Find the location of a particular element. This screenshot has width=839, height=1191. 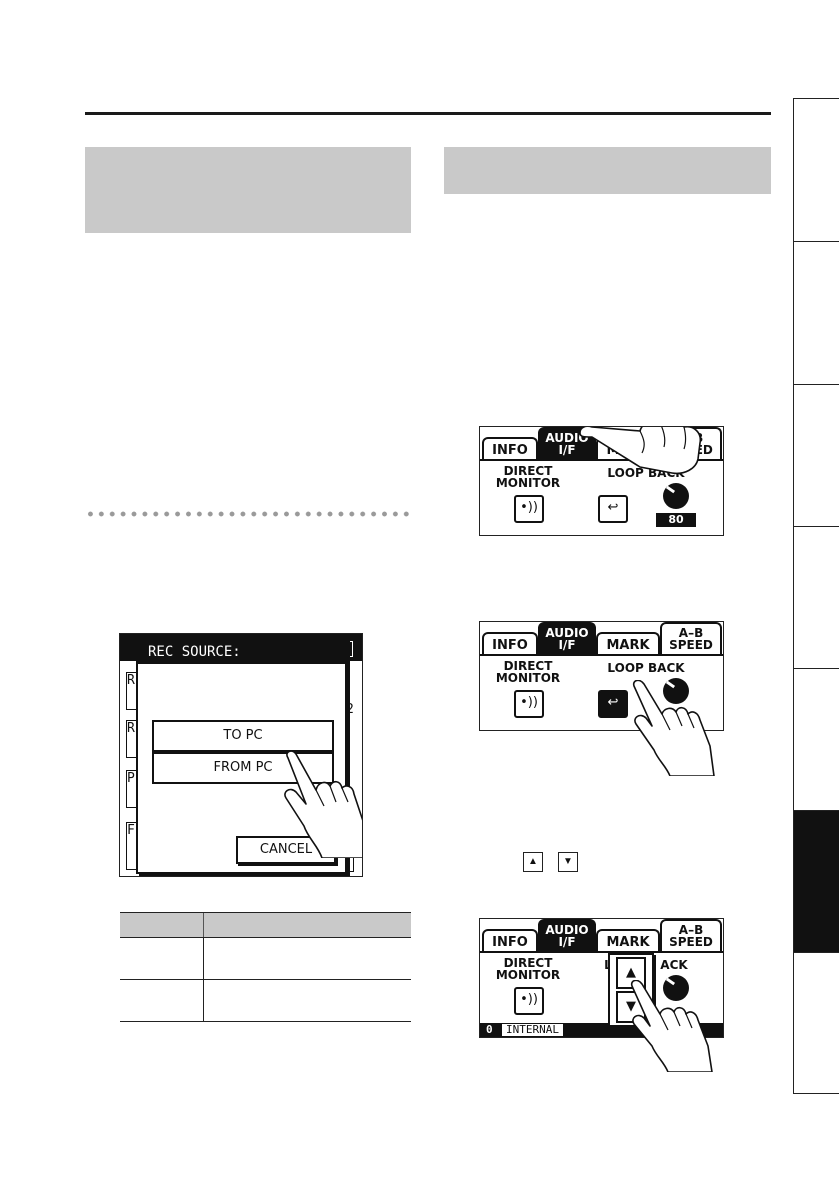

chapter-index-tabs is located at coordinates (816, 596).